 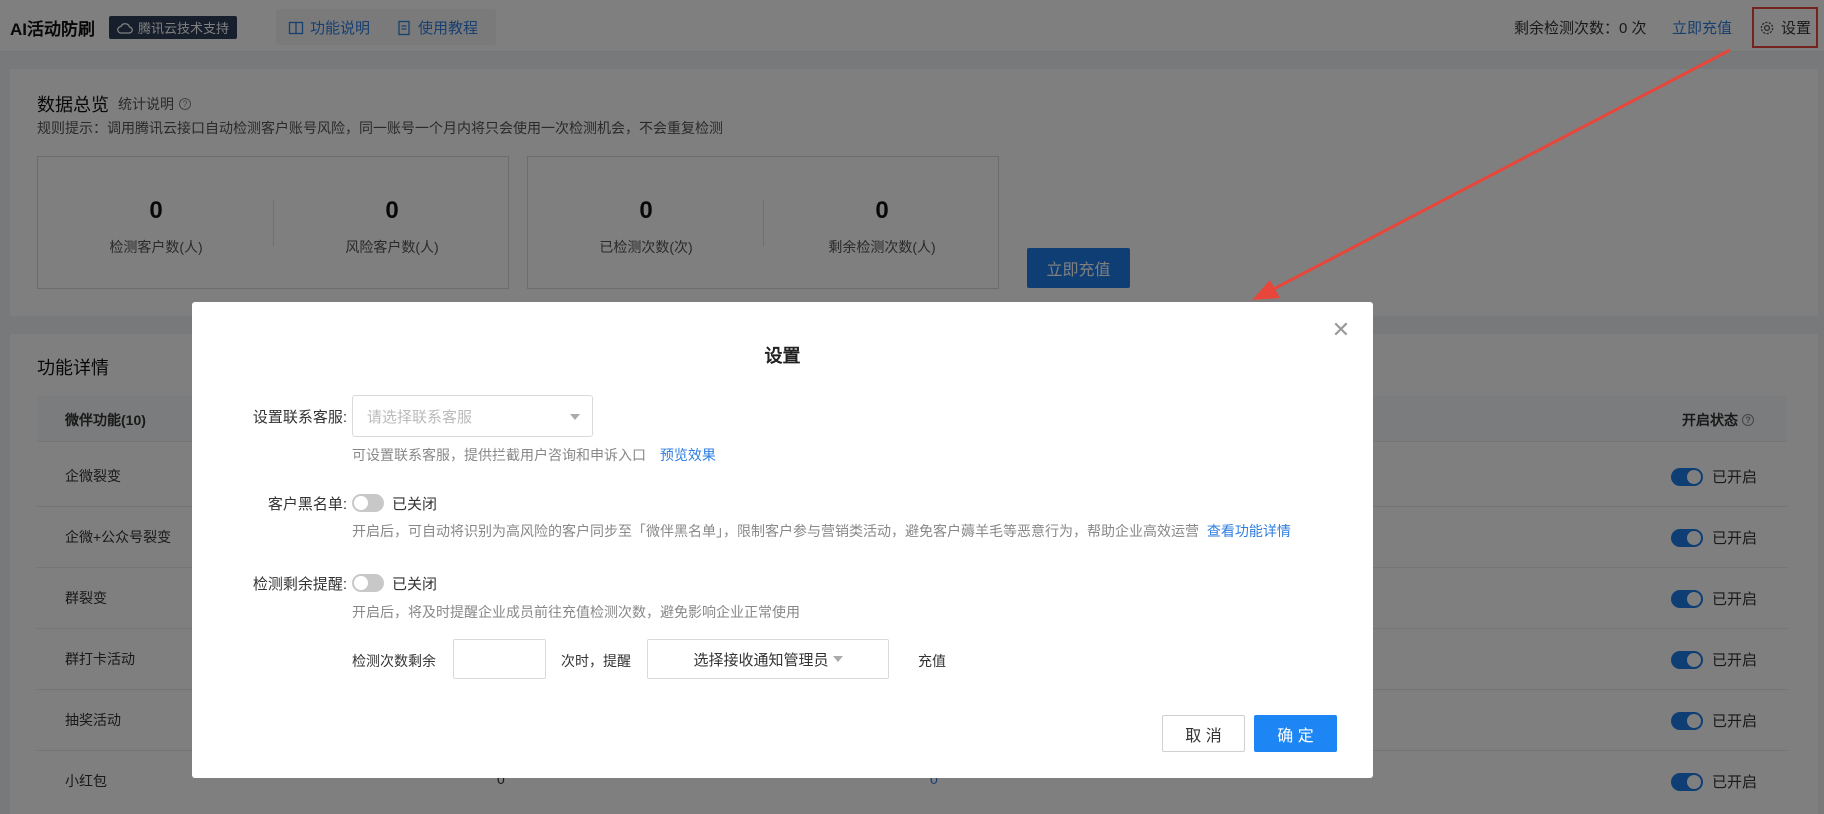 I want to click on contact-hint: 可设置联系客服，提供拦截用户咨询和申诉入口 预览效果, so click(x=534, y=455).